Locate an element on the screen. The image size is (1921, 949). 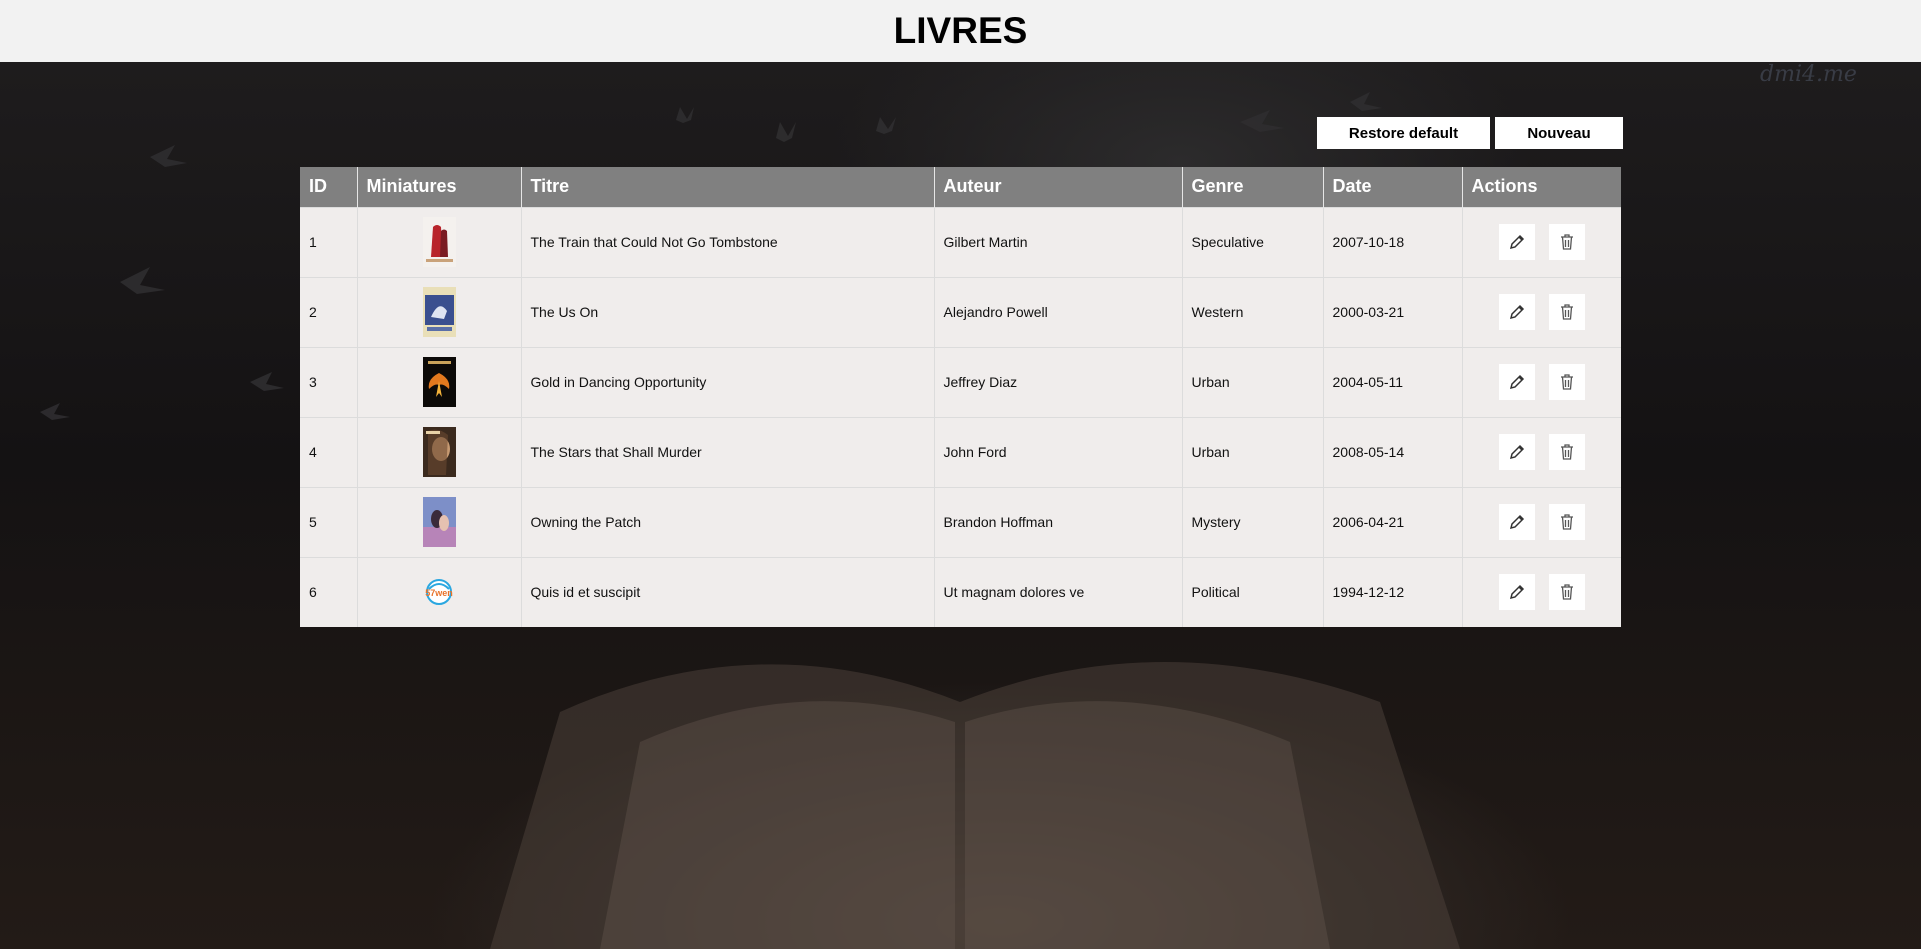
cell-date: 2008-05-14 is located at coordinates (1393, 451).